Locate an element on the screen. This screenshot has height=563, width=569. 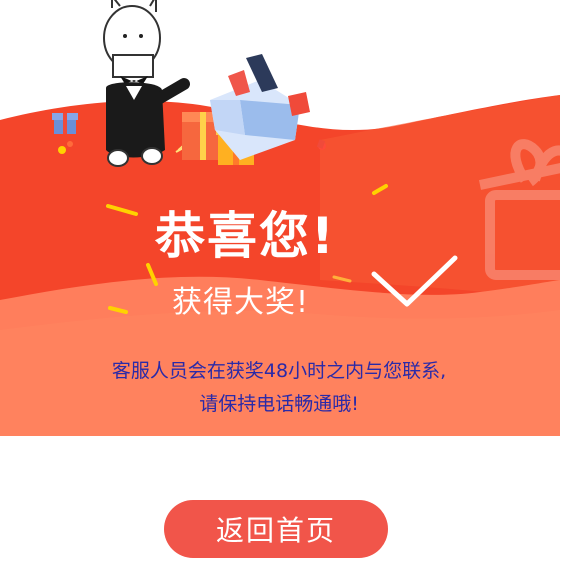
contact-notice-line1: 客服人员会在获奖48小时之内与您联系, is located at coordinates (279, 371).